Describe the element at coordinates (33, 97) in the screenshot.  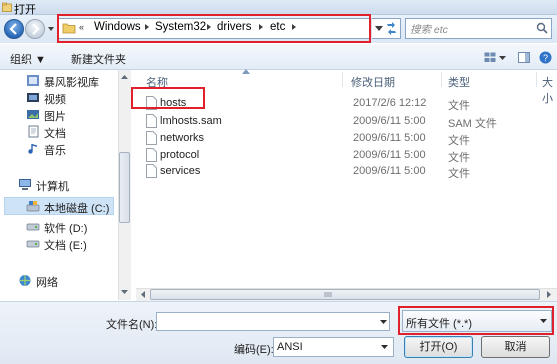
I see `video-icon` at that location.